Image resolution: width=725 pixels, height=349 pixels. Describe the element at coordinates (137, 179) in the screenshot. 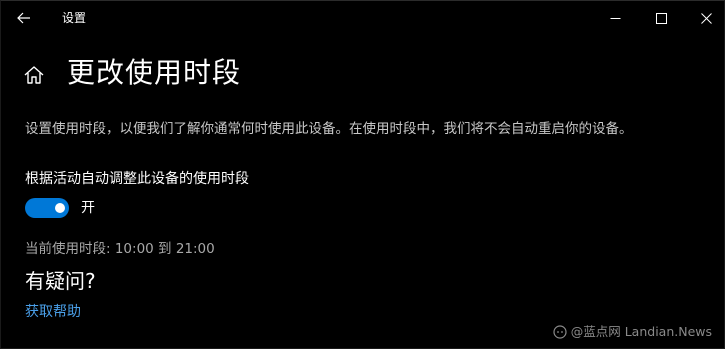

I see `auto-adjust-label: 根据活动自动调整此设备的使用时段` at that location.